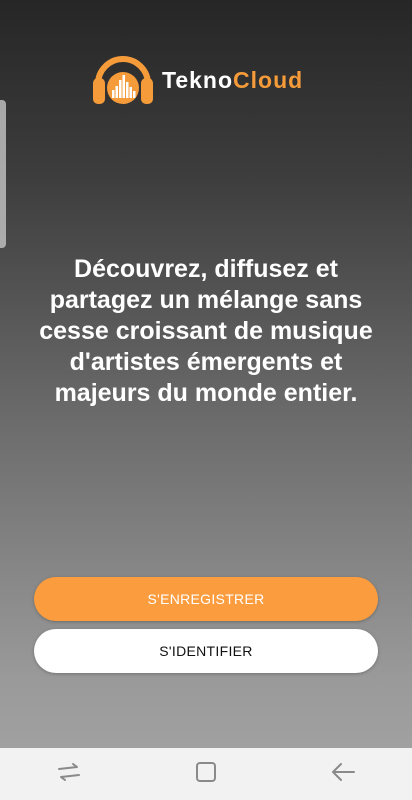 The height and width of the screenshot is (800, 412). I want to click on back-button, so click(343, 774).